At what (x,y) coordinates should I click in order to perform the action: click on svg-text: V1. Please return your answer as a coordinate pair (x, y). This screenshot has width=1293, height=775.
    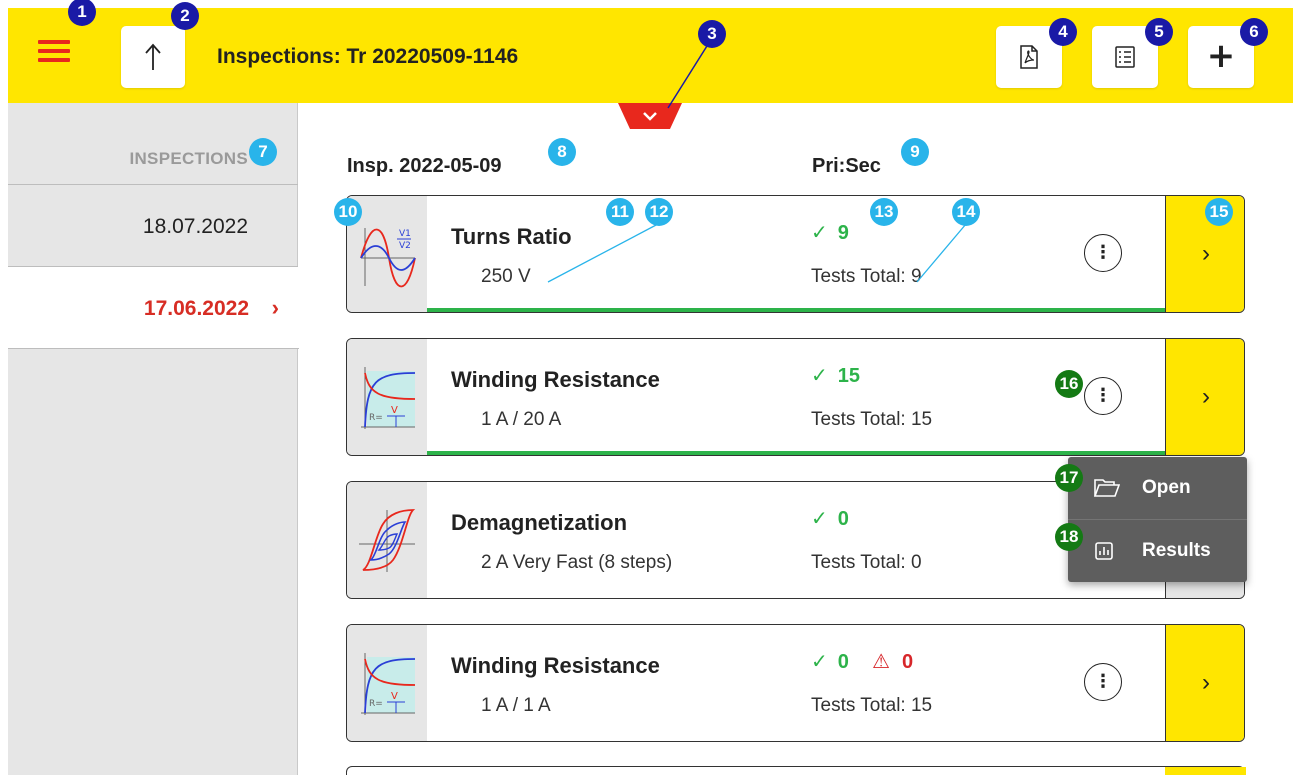
    Looking at the image, I should click on (405, 234).